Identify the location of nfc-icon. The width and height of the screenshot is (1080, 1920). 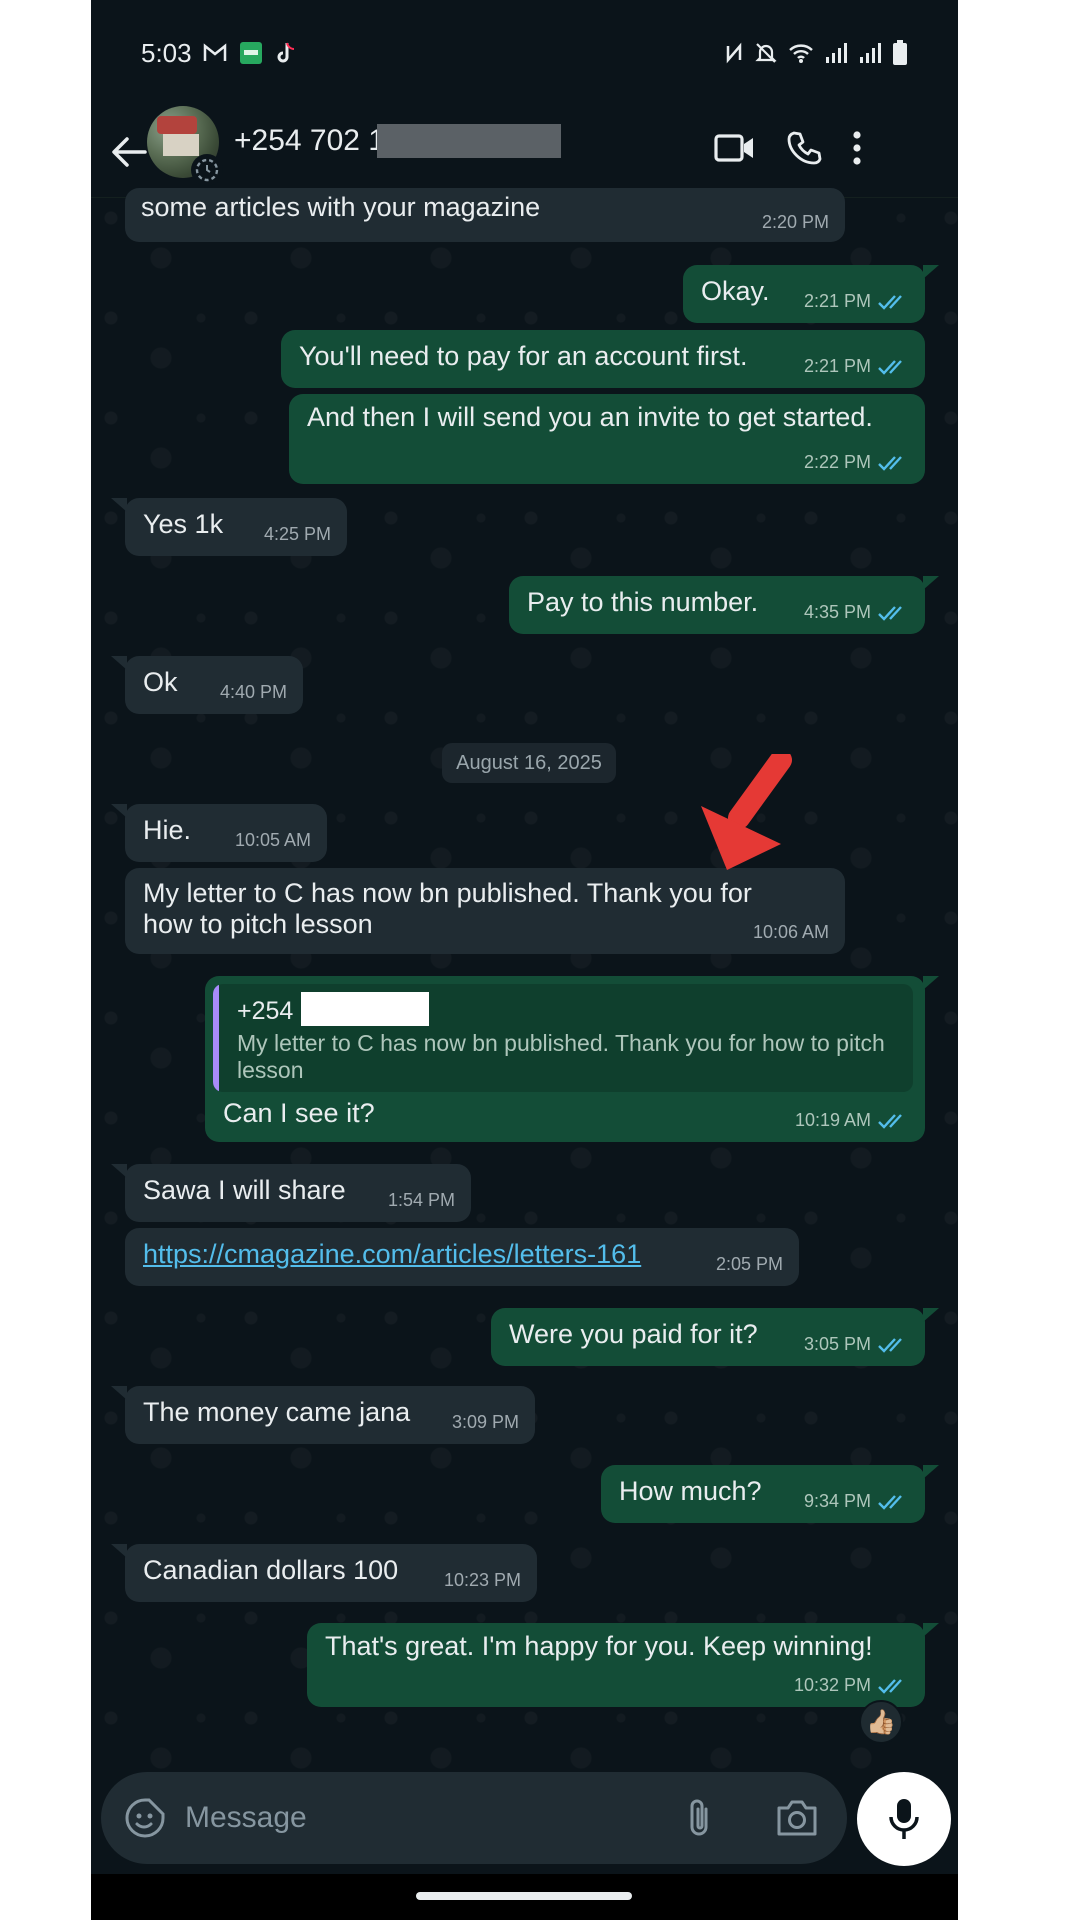
(734, 53).